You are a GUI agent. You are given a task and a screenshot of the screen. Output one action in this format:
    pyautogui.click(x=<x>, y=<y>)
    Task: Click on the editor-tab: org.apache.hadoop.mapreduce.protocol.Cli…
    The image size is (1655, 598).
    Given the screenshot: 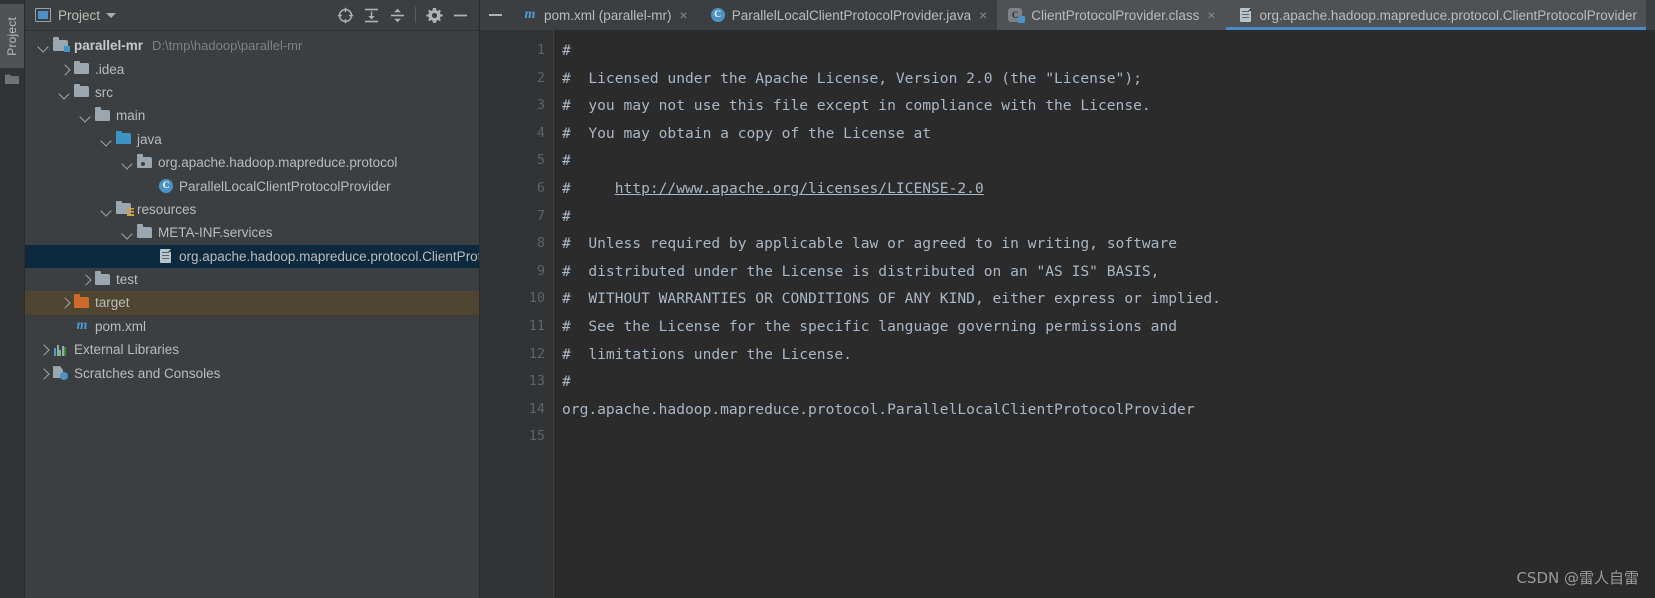 What is the action you would take?
    pyautogui.click(x=1436, y=15)
    